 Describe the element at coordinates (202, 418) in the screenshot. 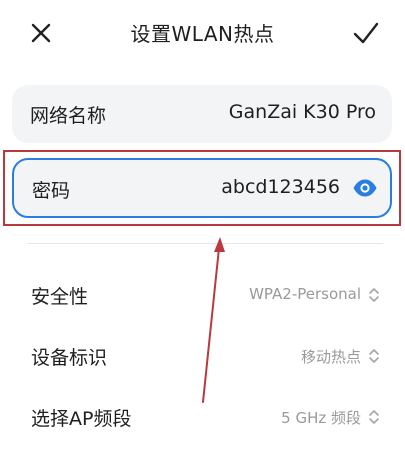

I see `ap-band-setting-row: 选择AP频段 5 GHz 频段` at that location.